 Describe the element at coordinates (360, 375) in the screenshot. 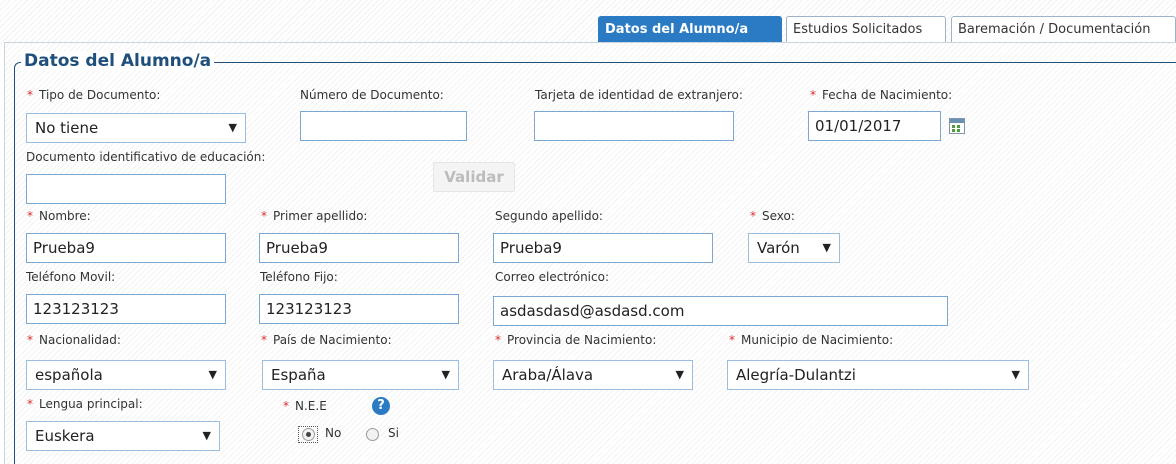

I see `pais-nacimiento-select: España ▼` at that location.